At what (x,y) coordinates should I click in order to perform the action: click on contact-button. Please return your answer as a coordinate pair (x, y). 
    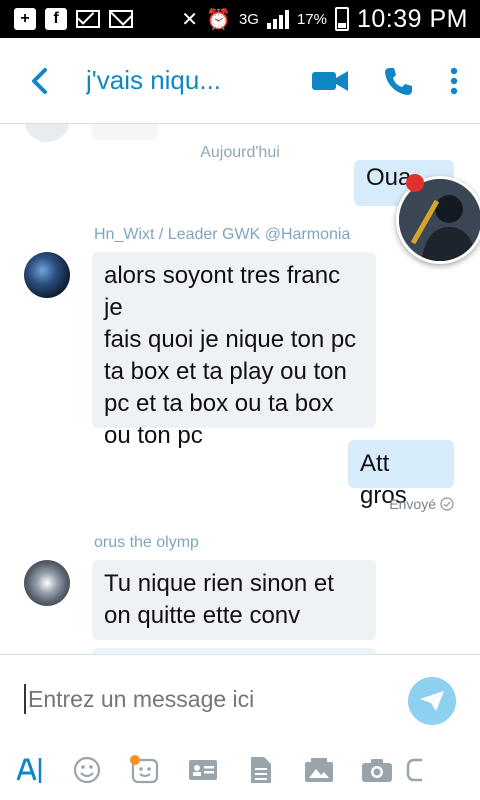
    Looking at the image, I should click on (203, 770).